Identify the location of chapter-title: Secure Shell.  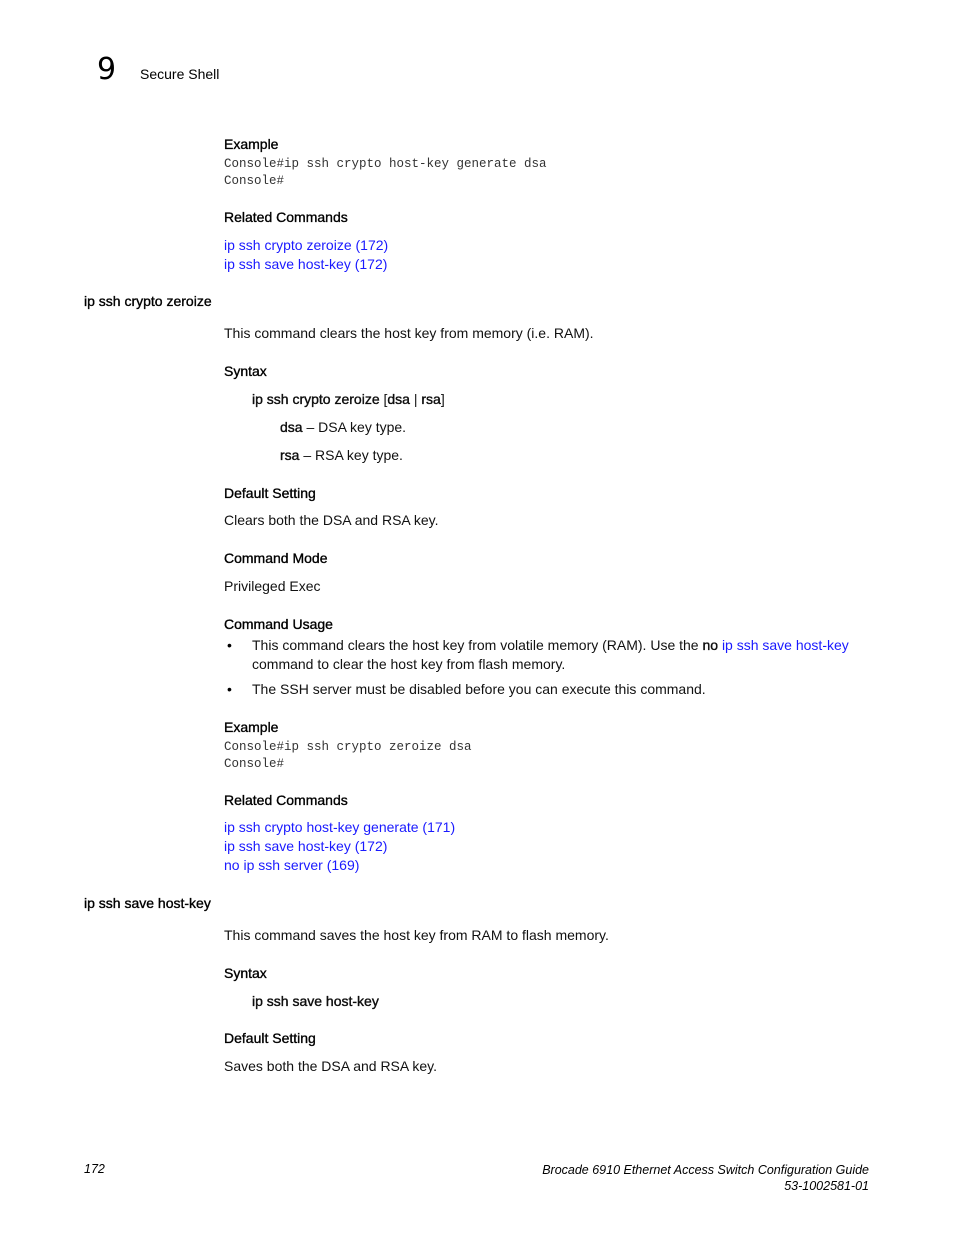
(180, 74).